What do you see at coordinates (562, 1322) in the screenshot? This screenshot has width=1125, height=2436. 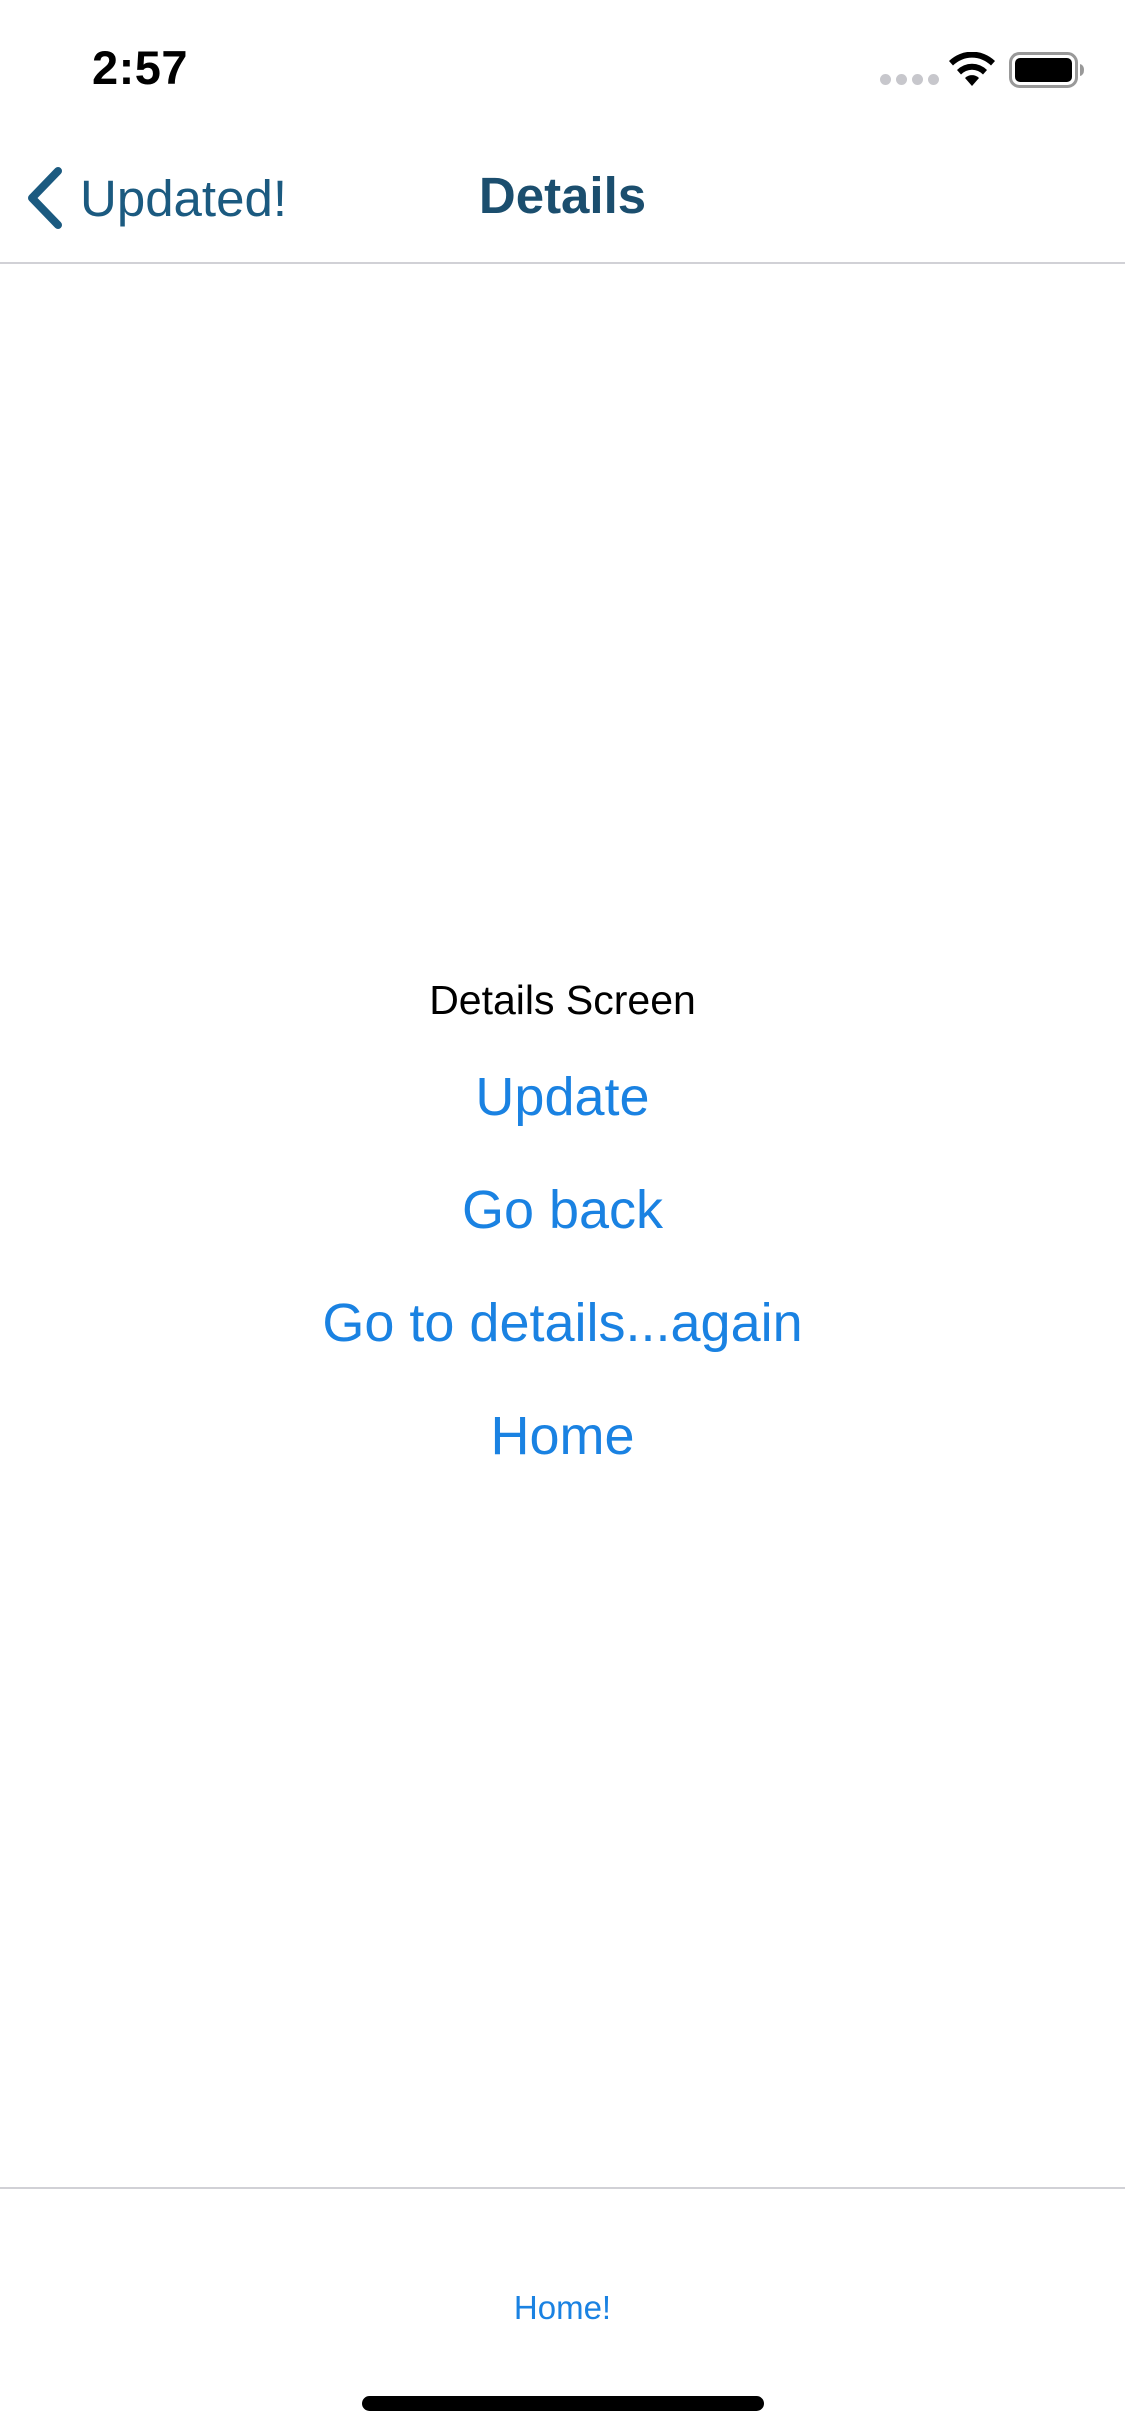 I see `go-to-details-again-button: Go to details...again` at bounding box center [562, 1322].